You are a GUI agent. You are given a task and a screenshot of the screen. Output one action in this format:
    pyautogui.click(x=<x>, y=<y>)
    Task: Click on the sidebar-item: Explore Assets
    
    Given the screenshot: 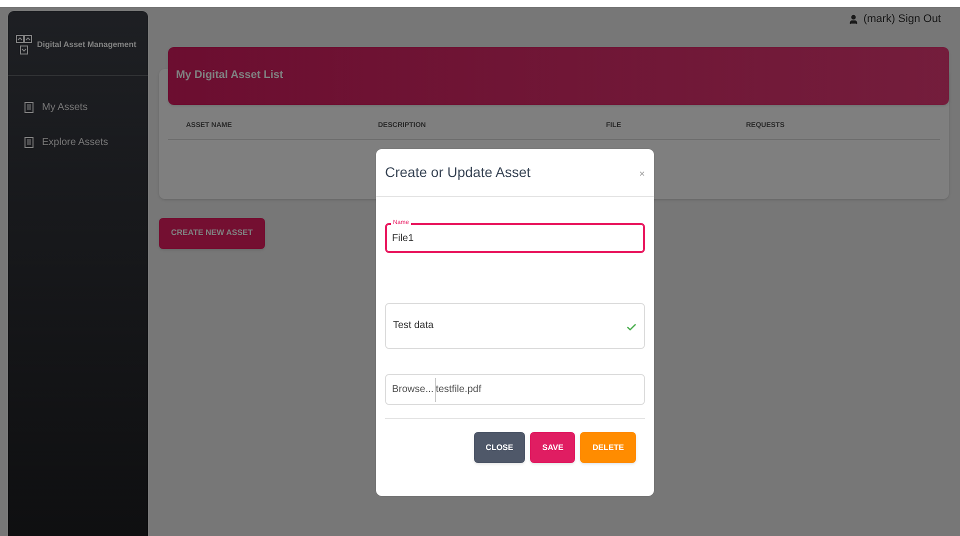 What is the action you would take?
    pyautogui.click(x=78, y=142)
    